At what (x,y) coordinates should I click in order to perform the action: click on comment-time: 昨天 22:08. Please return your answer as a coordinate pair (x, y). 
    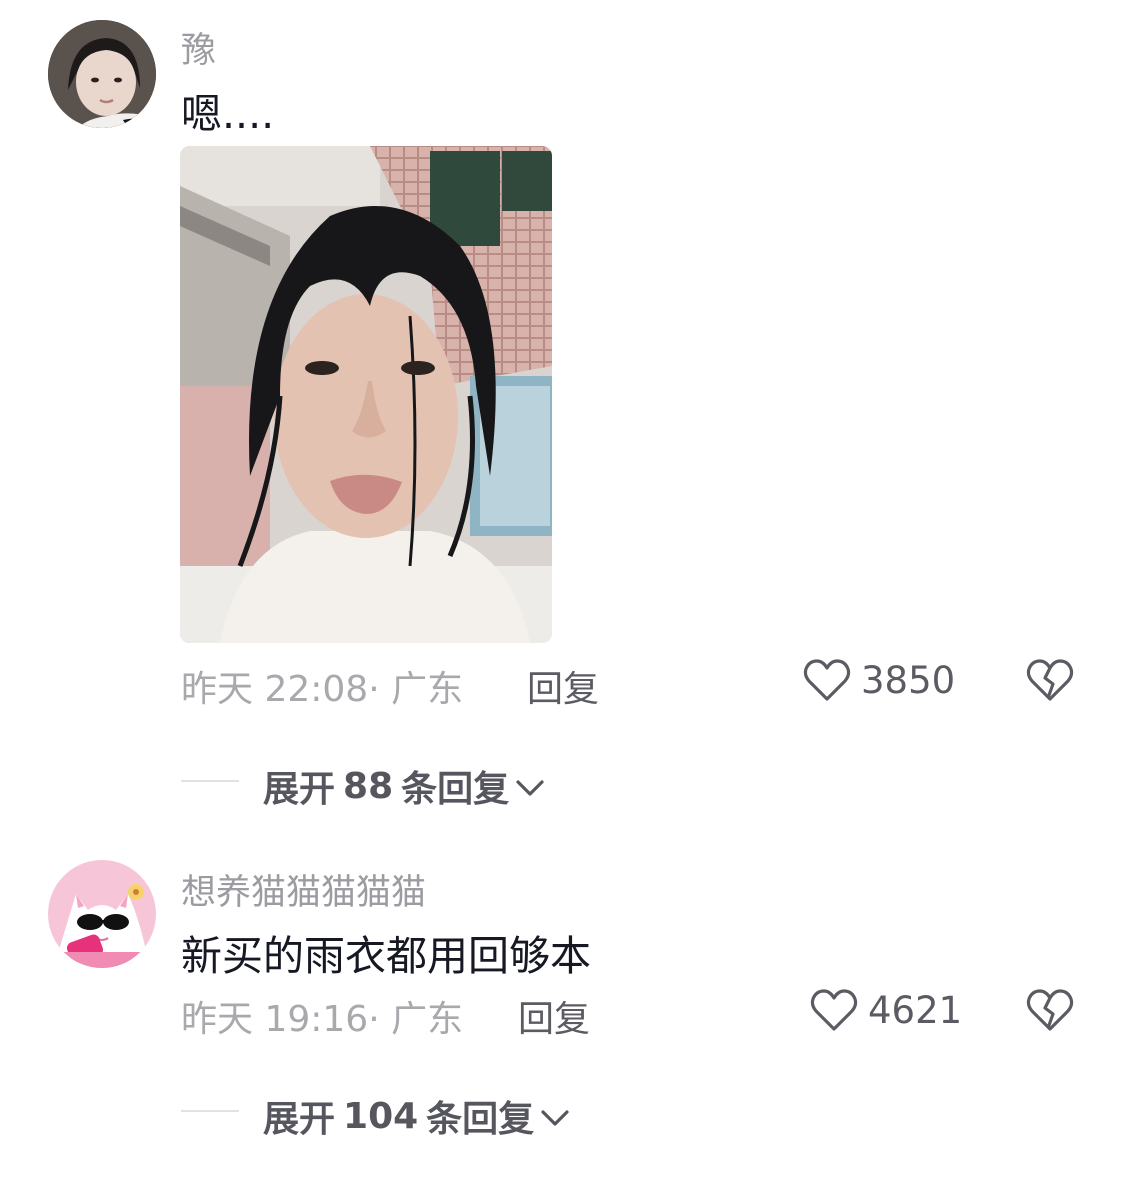
    Looking at the image, I should click on (275, 689).